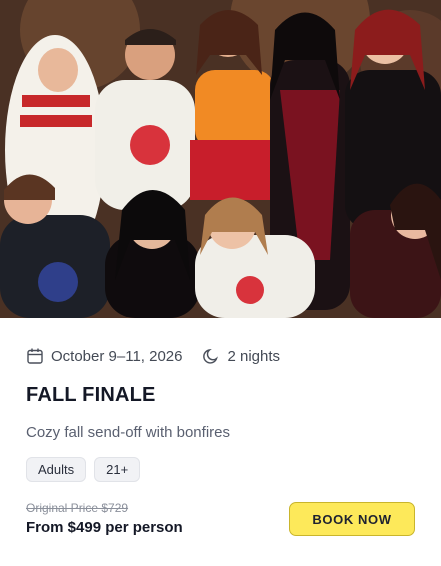 This screenshot has height=566, width=441. I want to click on book-now-button: BOOK NOW, so click(352, 519).